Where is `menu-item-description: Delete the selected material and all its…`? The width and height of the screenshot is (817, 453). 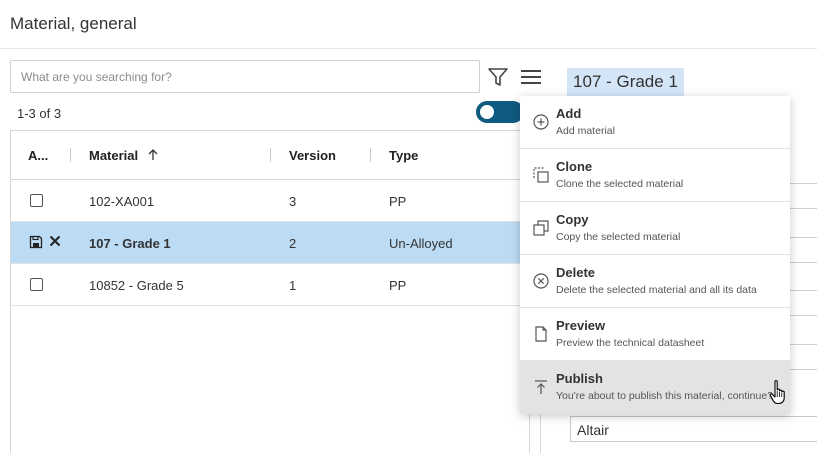
menu-item-description: Delete the selected material and all its… is located at coordinates (656, 290).